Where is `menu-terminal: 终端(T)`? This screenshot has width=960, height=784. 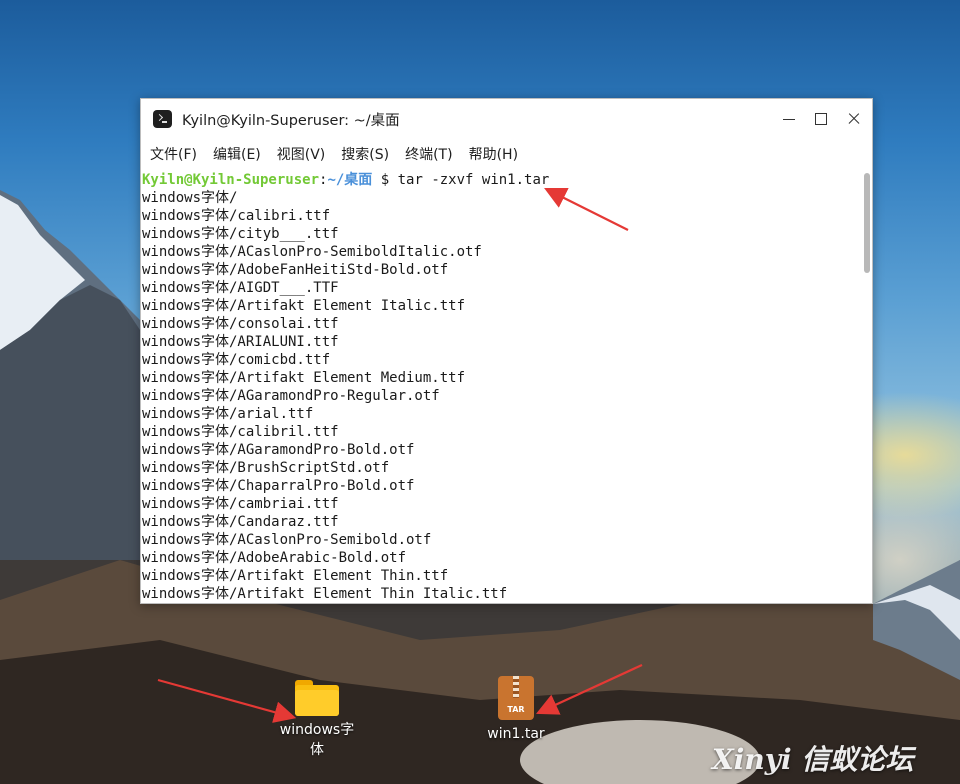
menu-terminal: 终端(T) is located at coordinates (428, 154).